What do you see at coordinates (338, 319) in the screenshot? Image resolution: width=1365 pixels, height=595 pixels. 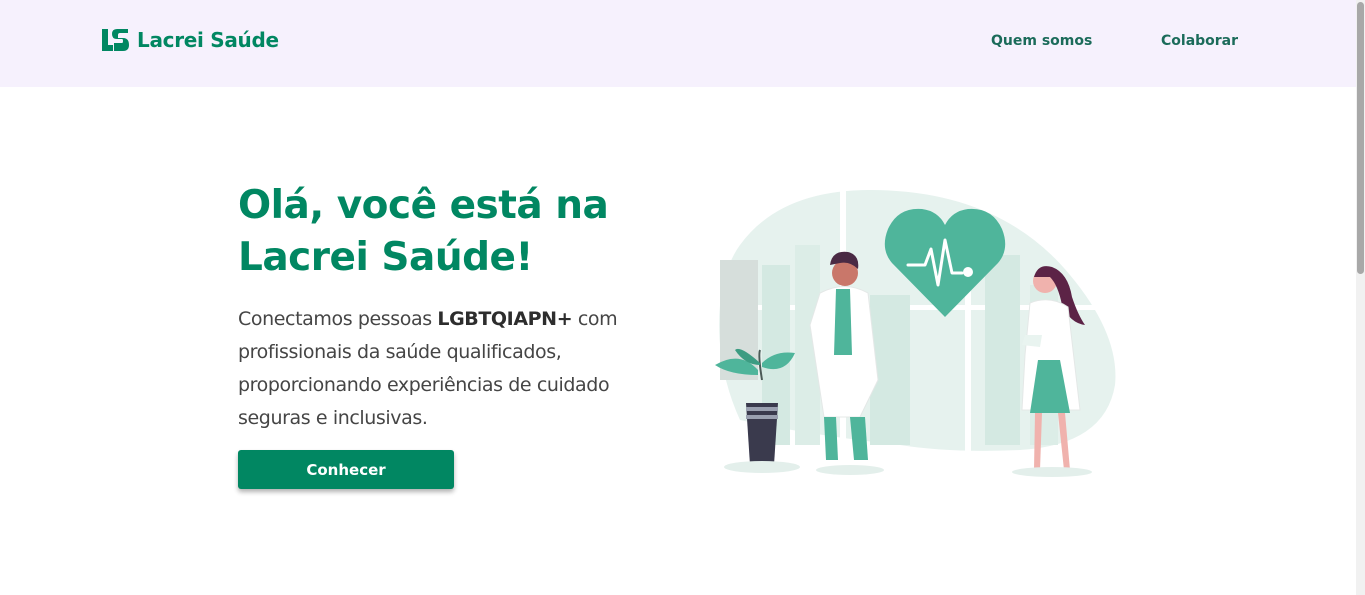 I see `hero-text-start: Conectamos pessoas` at bounding box center [338, 319].